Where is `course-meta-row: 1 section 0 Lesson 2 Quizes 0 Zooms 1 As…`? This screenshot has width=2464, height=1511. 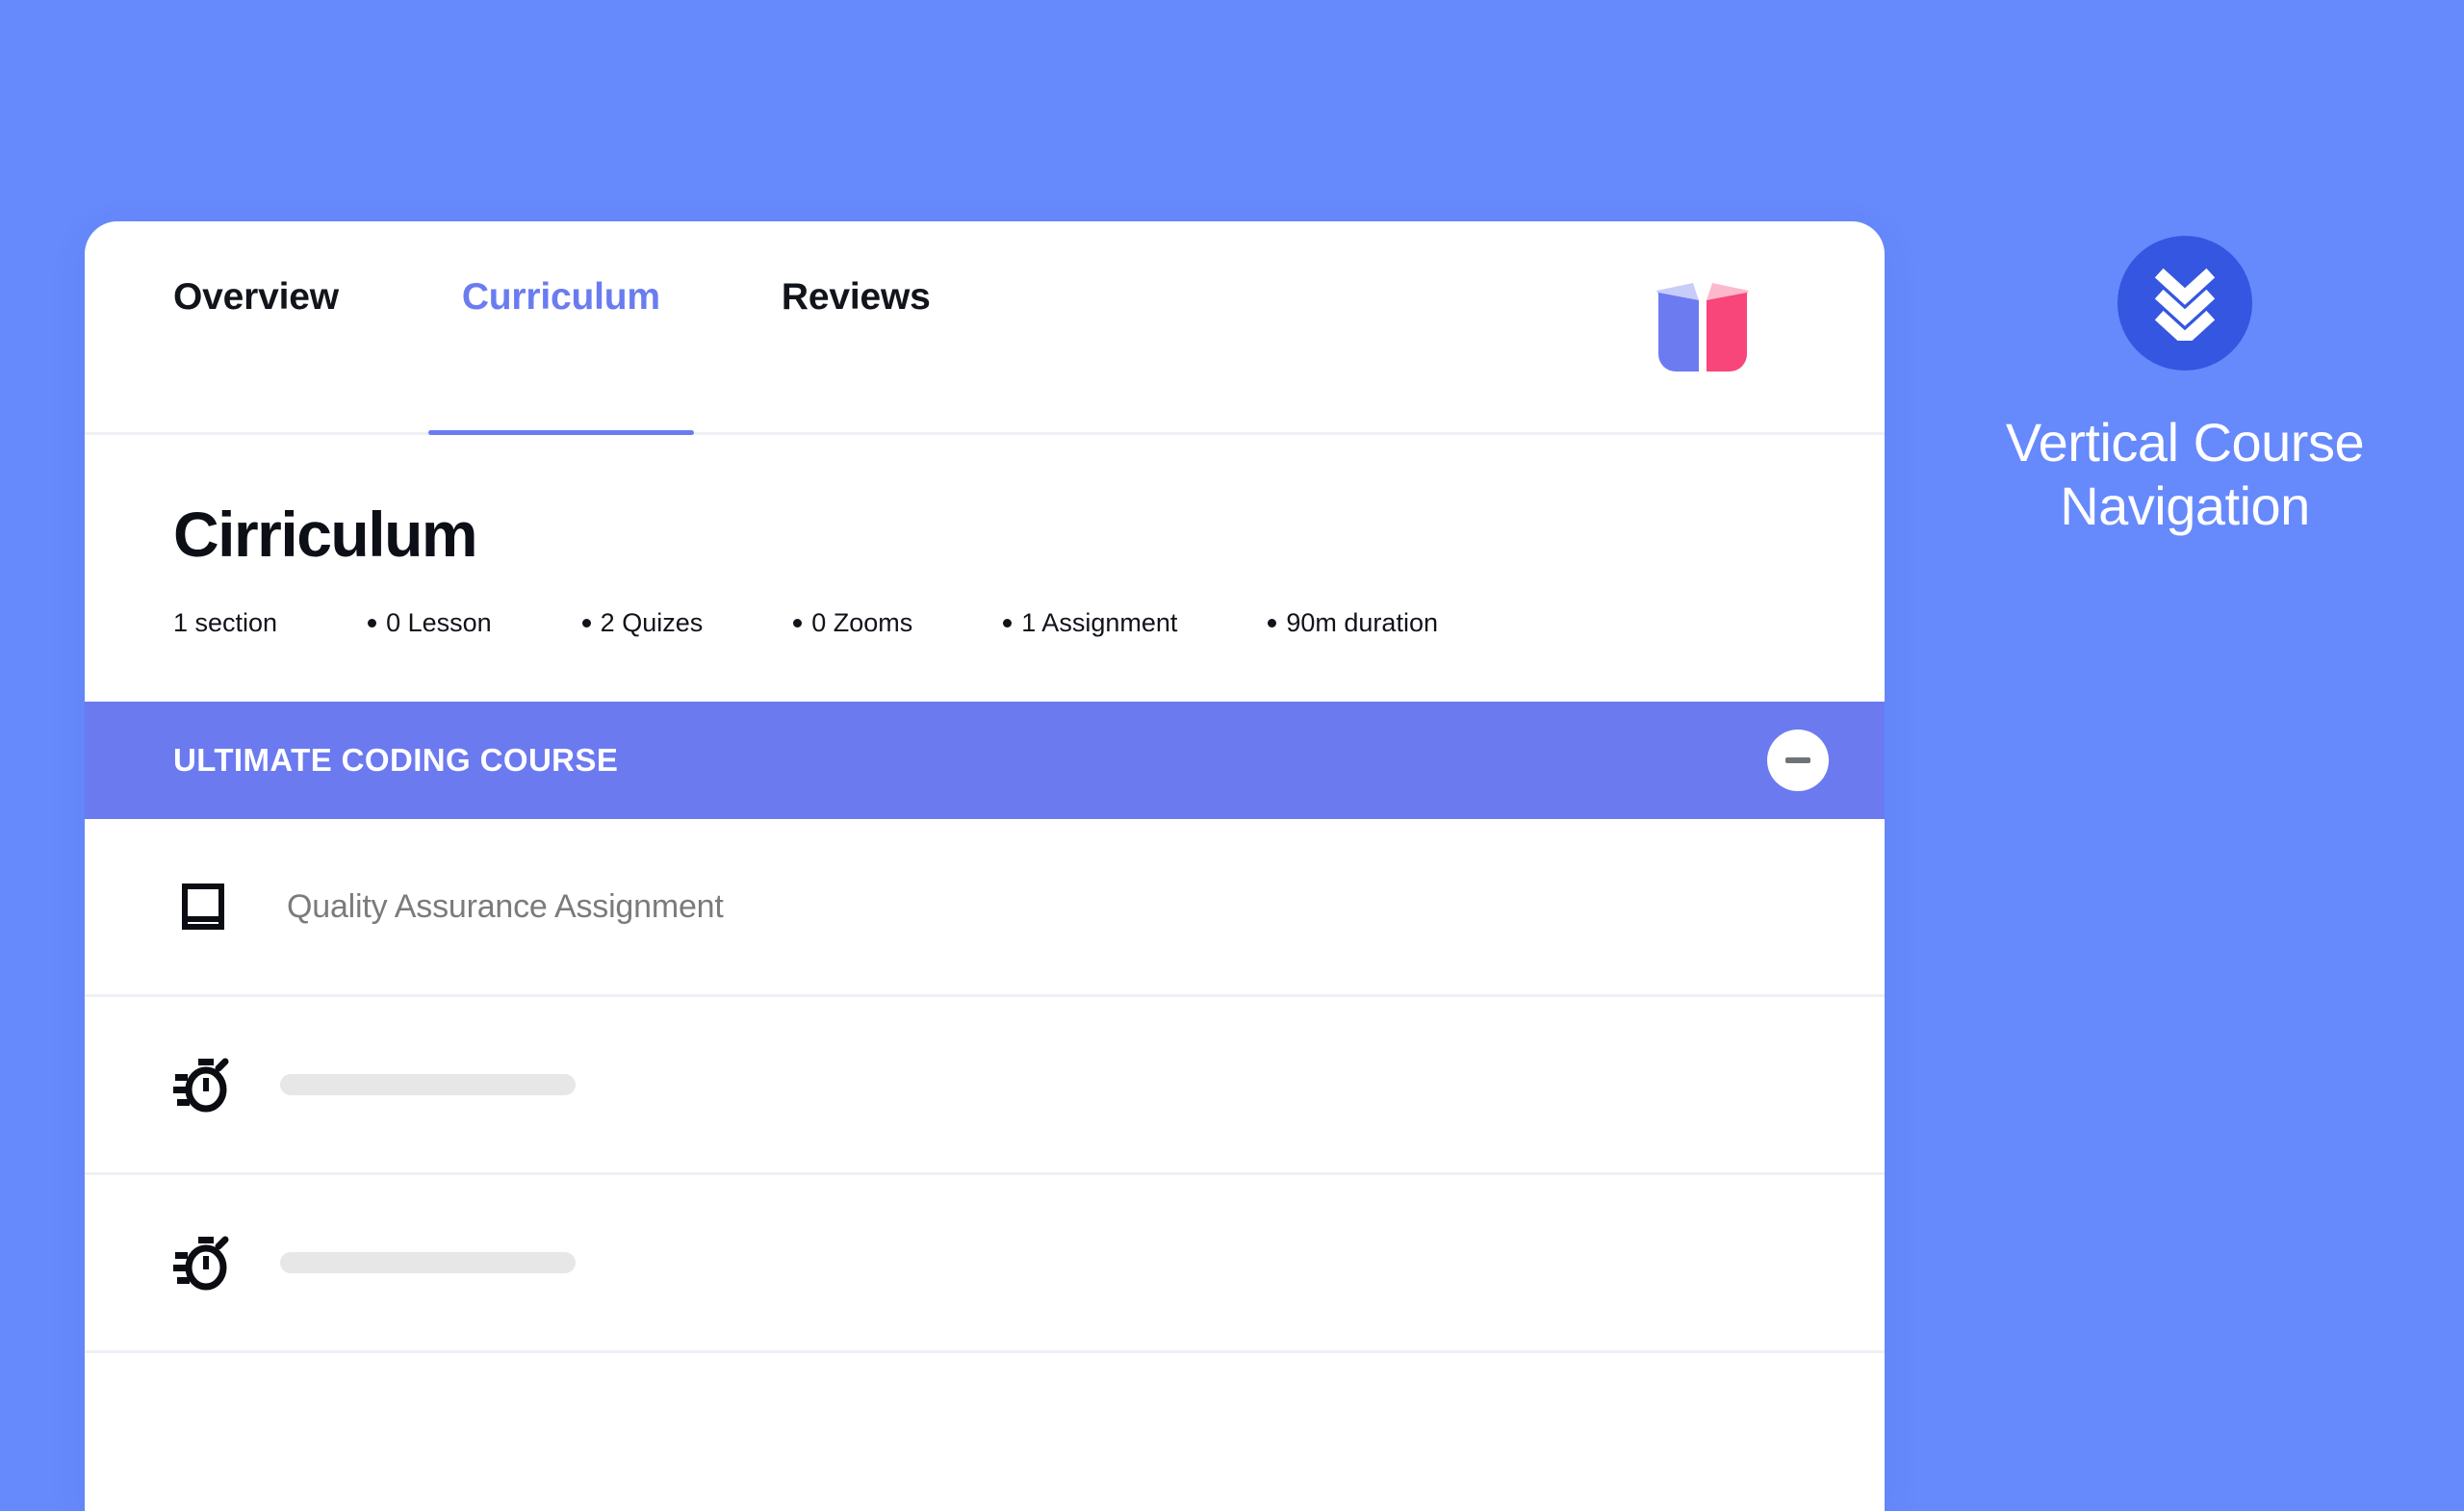 course-meta-row: 1 section 0 Lesson 2 Quizes 0 Zooms 1 As… is located at coordinates (1029, 623).